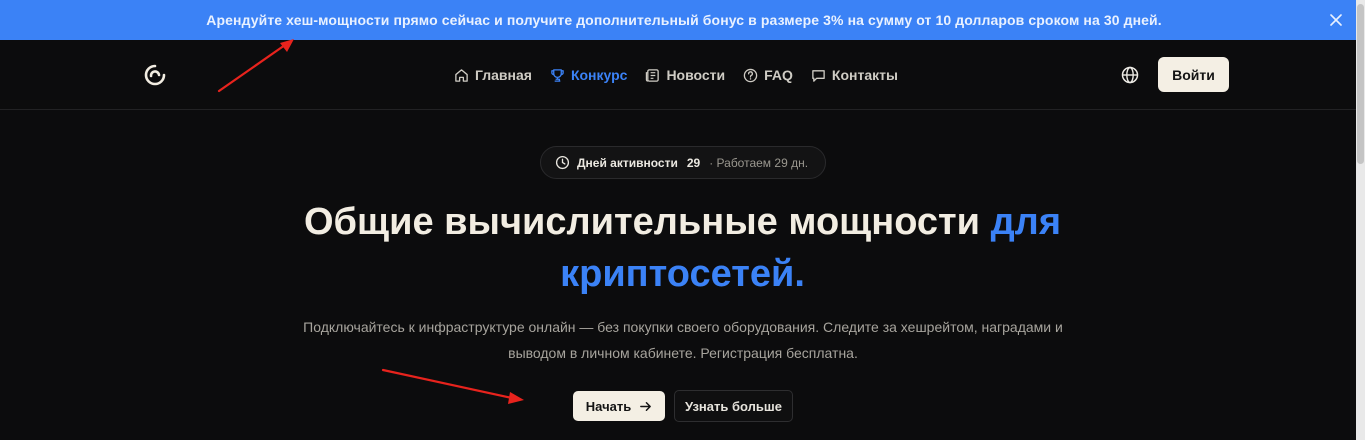 The height and width of the screenshot is (440, 1365). I want to click on hero-title-accent: для, so click(1025, 222).